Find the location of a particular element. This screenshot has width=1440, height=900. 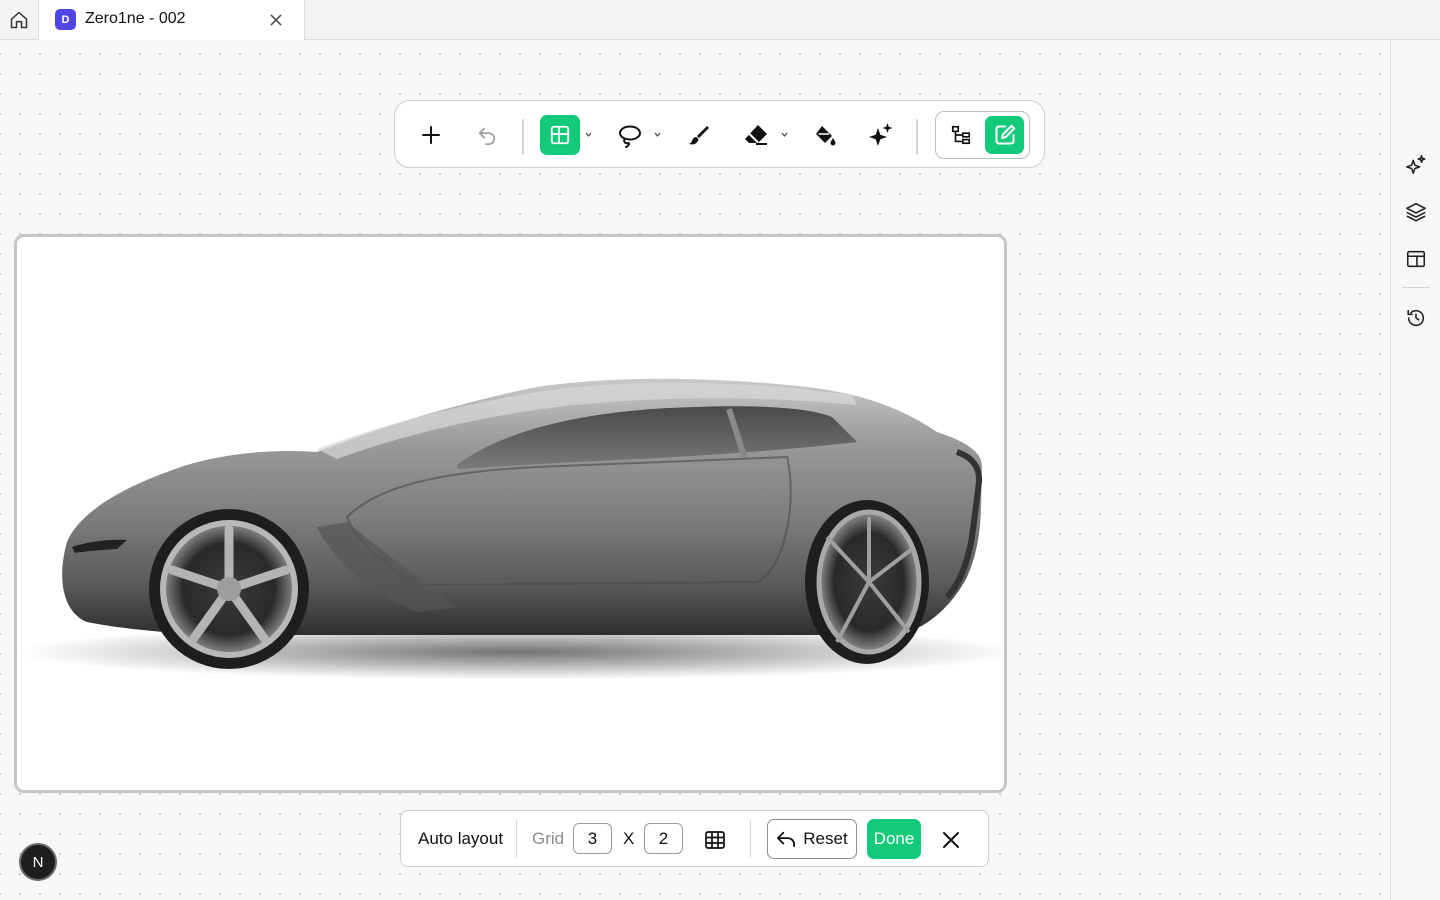

undo-icon is located at coordinates (487, 136).